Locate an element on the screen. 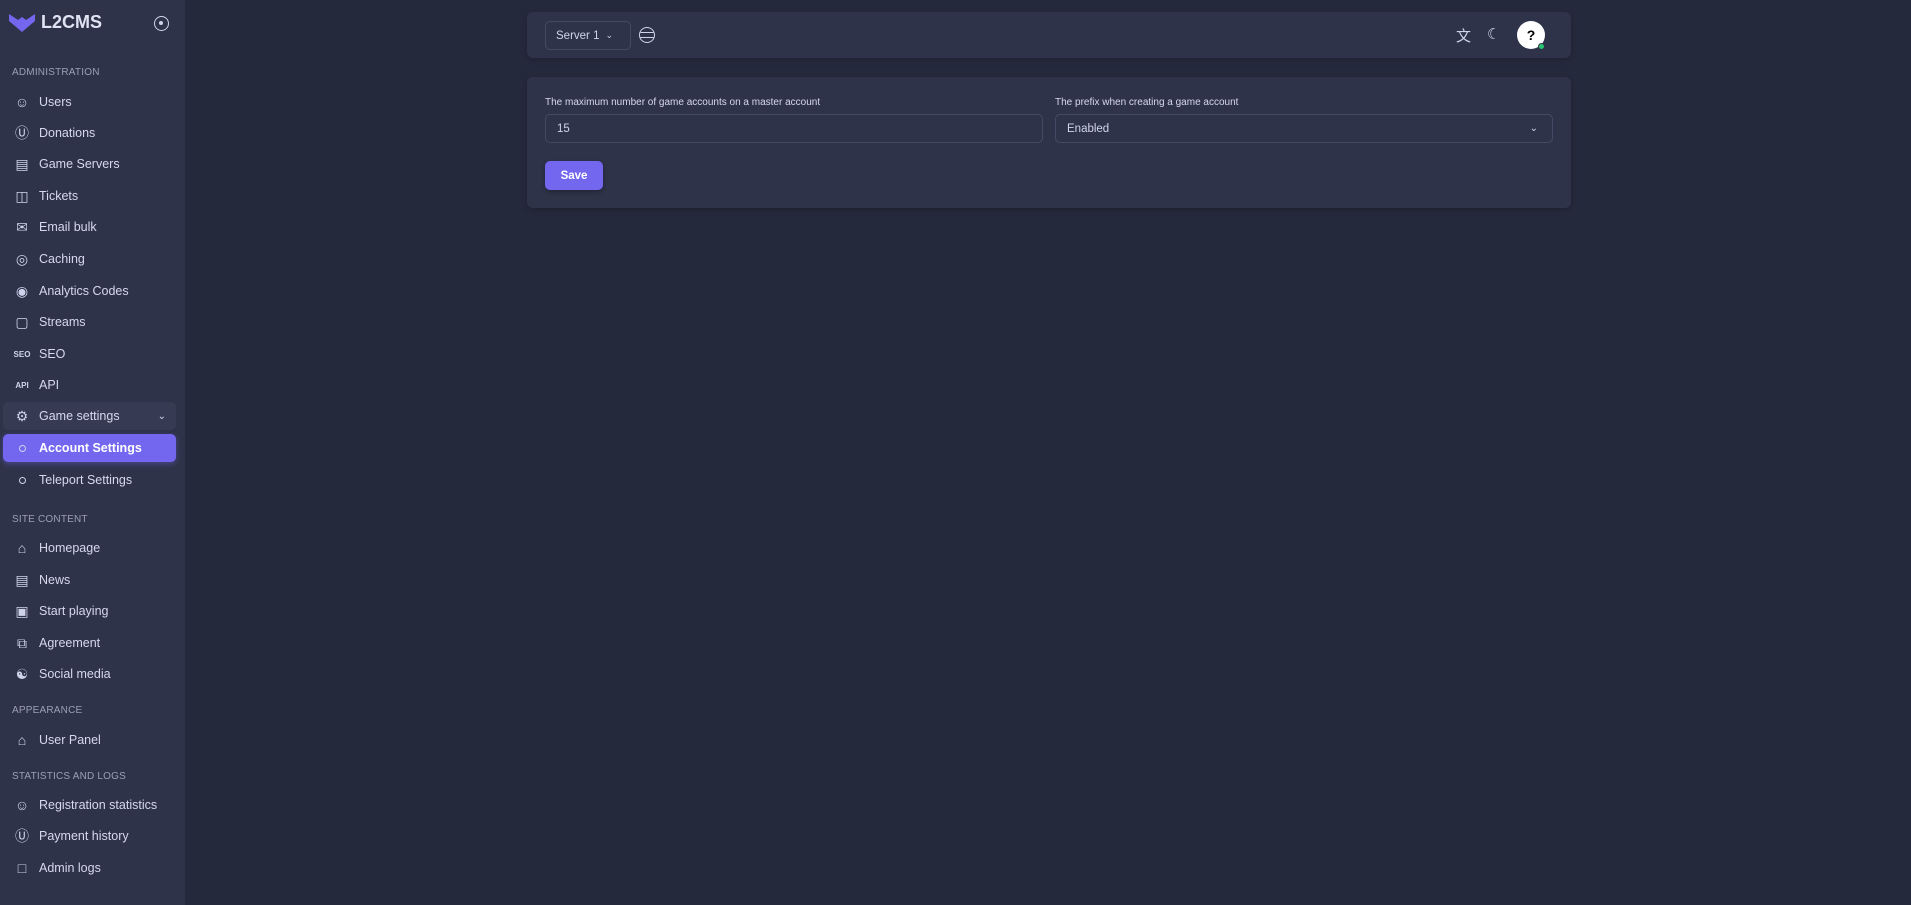 The height and width of the screenshot is (905, 1911). sidebar-item-label: Donations is located at coordinates (67, 133).